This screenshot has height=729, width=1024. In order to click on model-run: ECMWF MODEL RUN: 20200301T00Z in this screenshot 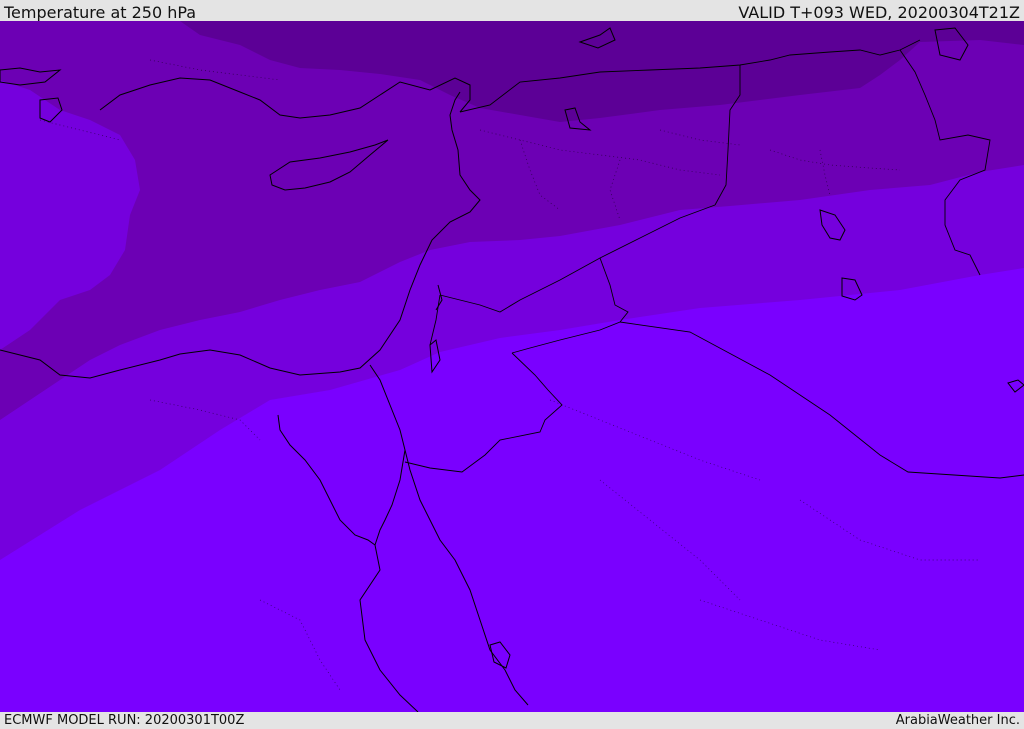, I will do `click(124, 720)`.